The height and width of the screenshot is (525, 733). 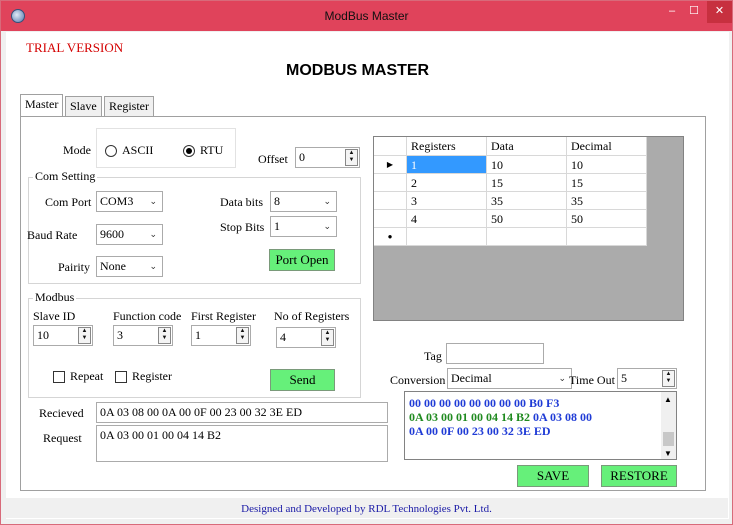 What do you see at coordinates (302, 380) in the screenshot?
I see `send-button: Send` at bounding box center [302, 380].